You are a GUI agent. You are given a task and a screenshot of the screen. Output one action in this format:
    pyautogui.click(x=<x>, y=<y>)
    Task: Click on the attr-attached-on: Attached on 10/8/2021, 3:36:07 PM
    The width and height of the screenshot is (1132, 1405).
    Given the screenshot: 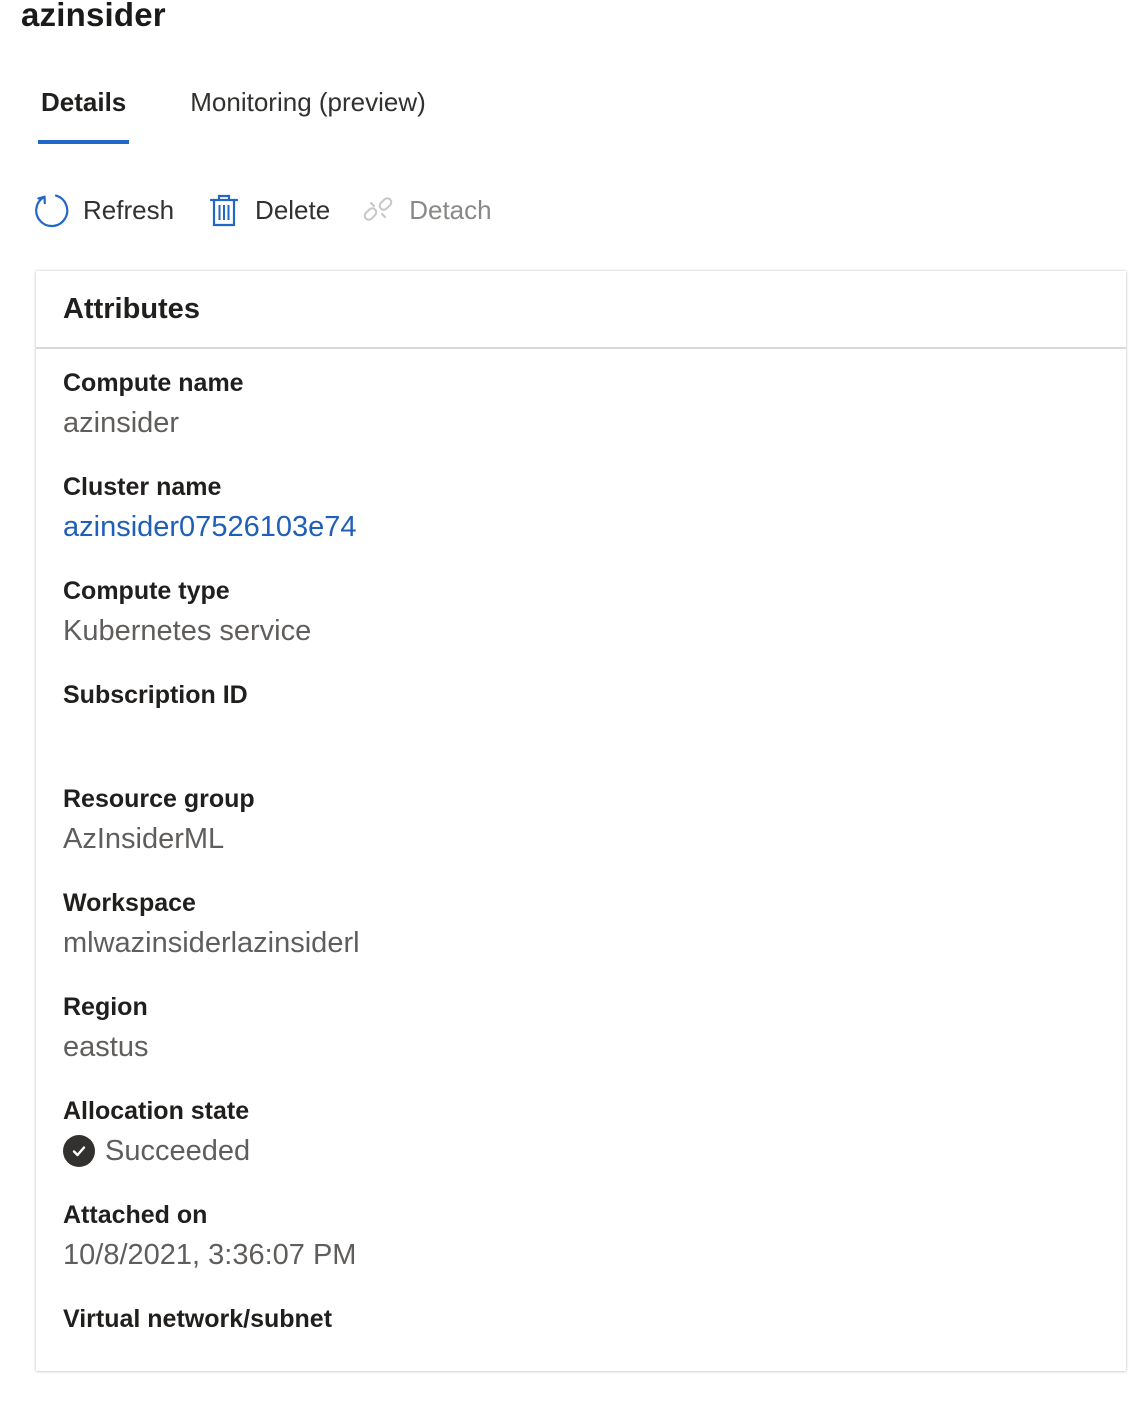 What is the action you would take?
    pyautogui.click(x=594, y=1249)
    